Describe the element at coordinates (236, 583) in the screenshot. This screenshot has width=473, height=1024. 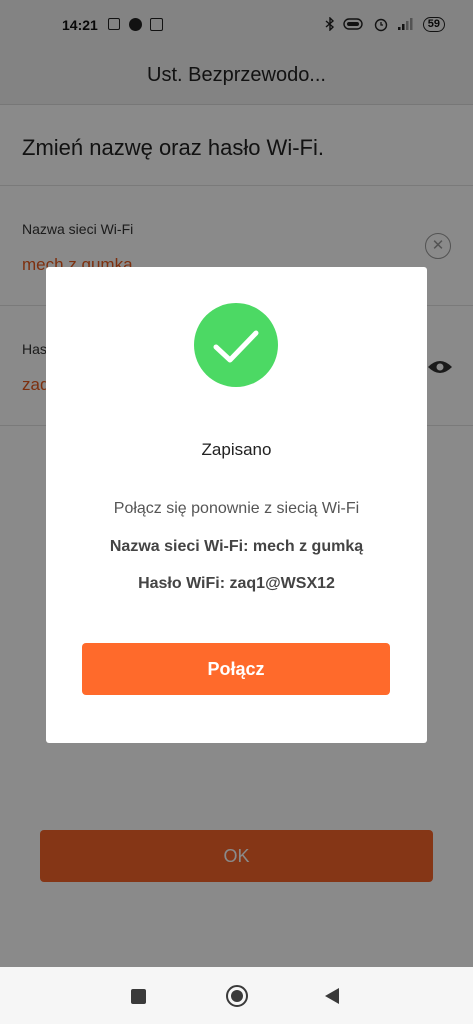
I see `dialog-password: Hasło WiFi: zaq1@WSX12` at that location.